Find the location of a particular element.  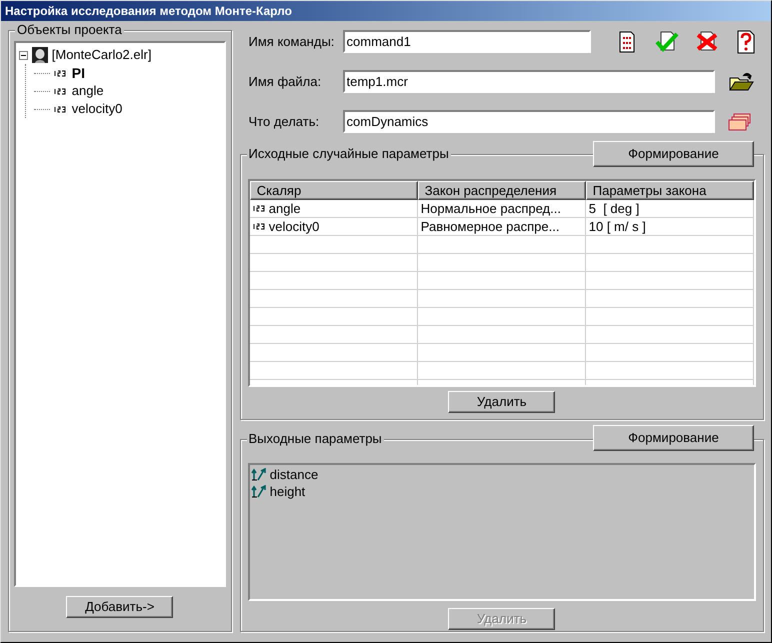

tree-item: velocity0 is located at coordinates (97, 109).